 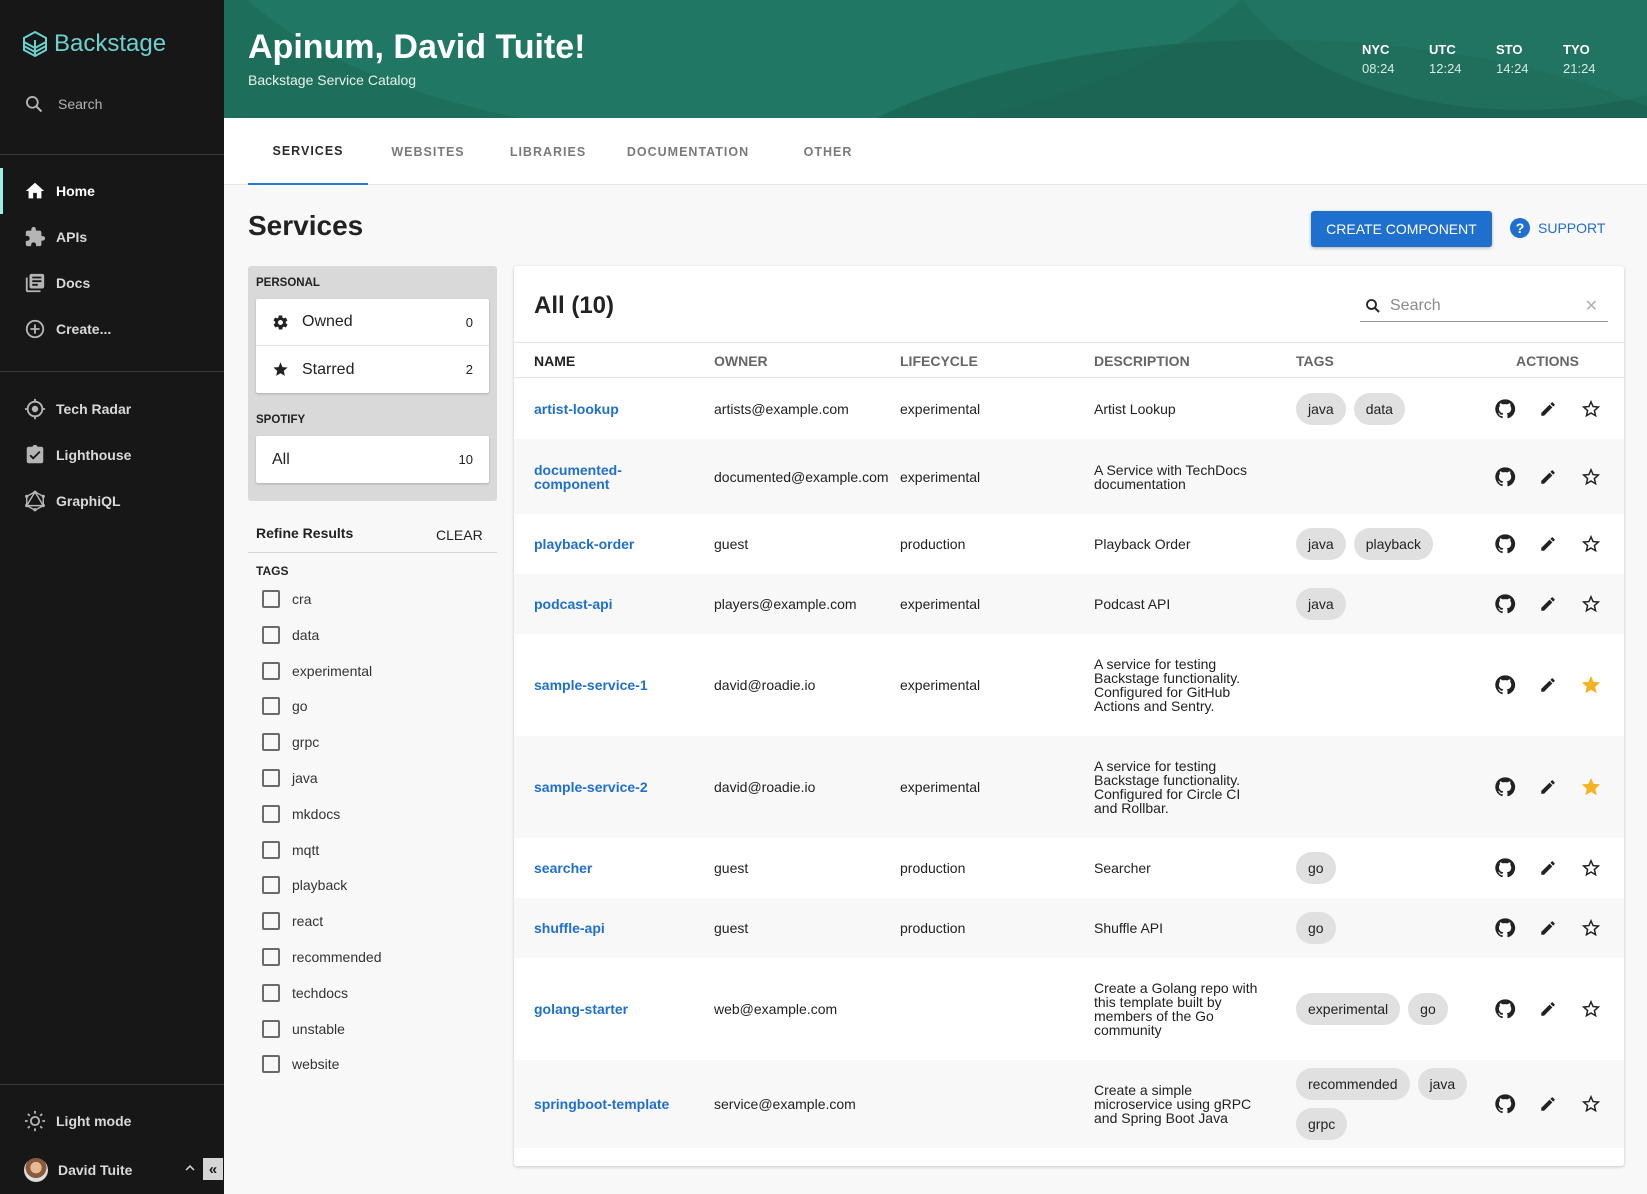 I want to click on tag-filter-experimental: experimental, so click(x=317, y=670).